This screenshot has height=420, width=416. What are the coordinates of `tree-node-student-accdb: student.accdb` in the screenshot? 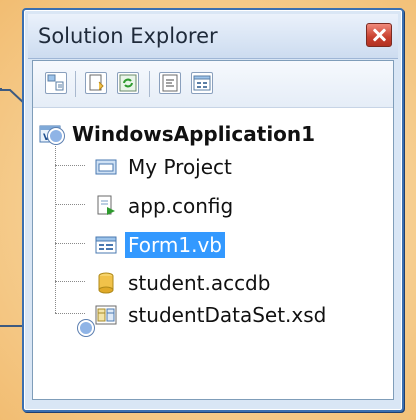 It's located at (184, 281).